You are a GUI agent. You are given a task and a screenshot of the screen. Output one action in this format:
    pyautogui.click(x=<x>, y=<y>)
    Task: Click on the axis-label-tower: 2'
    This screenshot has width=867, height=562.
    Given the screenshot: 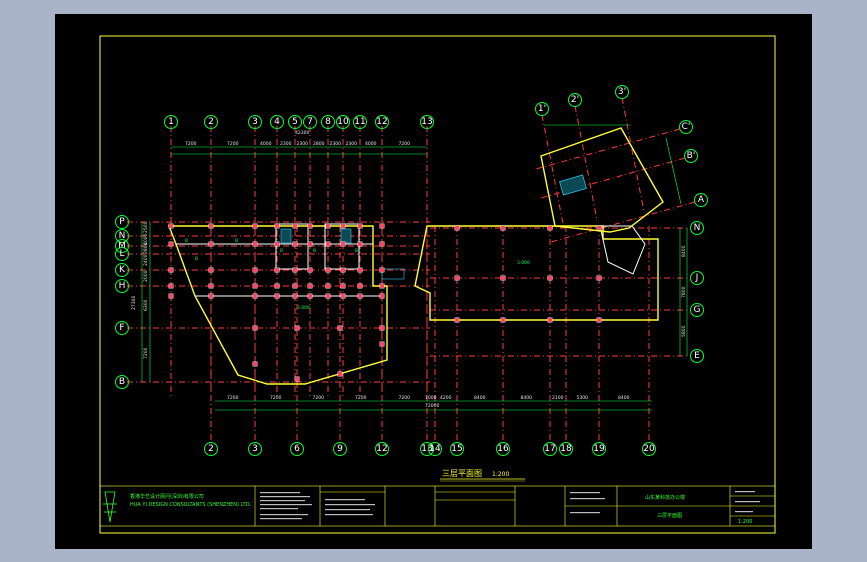 What is the action you would take?
    pyautogui.click(x=575, y=100)
    